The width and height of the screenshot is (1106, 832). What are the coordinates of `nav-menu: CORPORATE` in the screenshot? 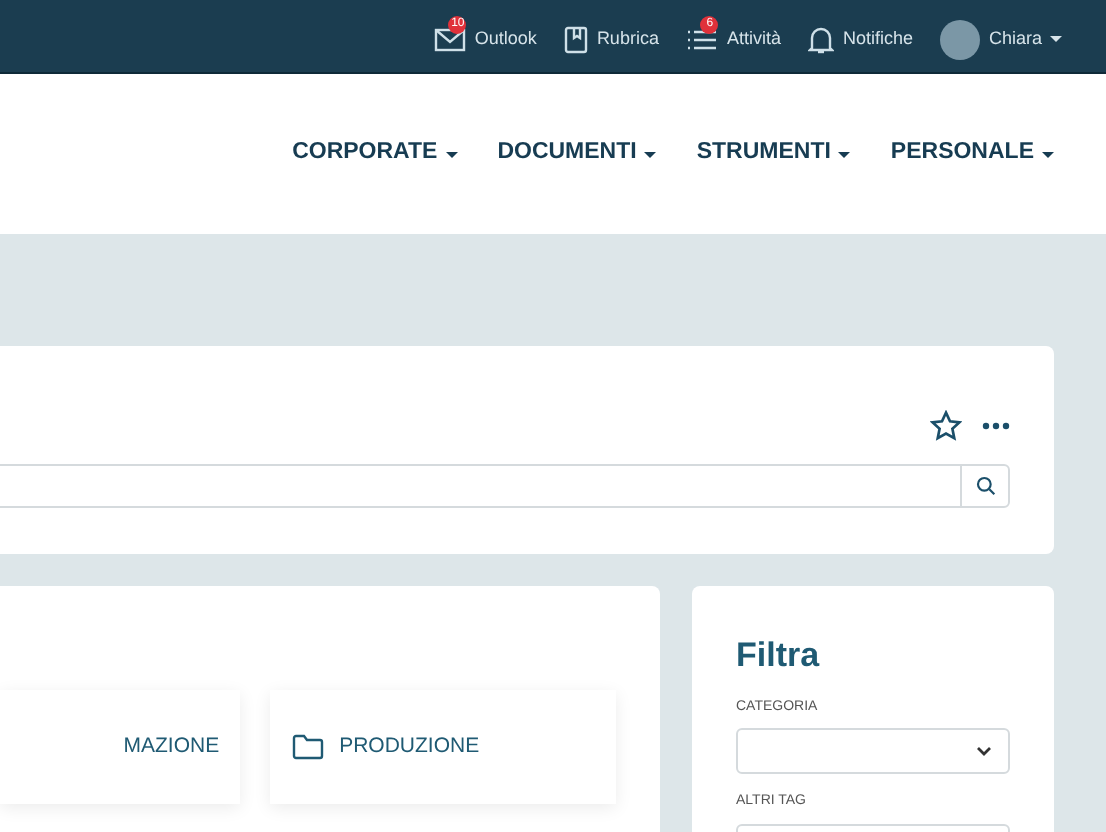 It's located at (375, 154).